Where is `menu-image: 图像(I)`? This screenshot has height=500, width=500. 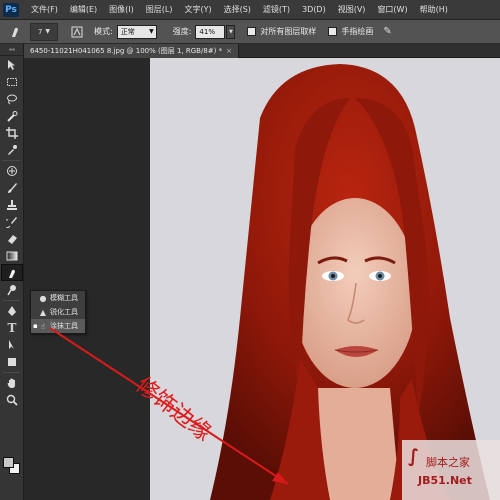
menu-image: 图像(I) is located at coordinates (121, 9).